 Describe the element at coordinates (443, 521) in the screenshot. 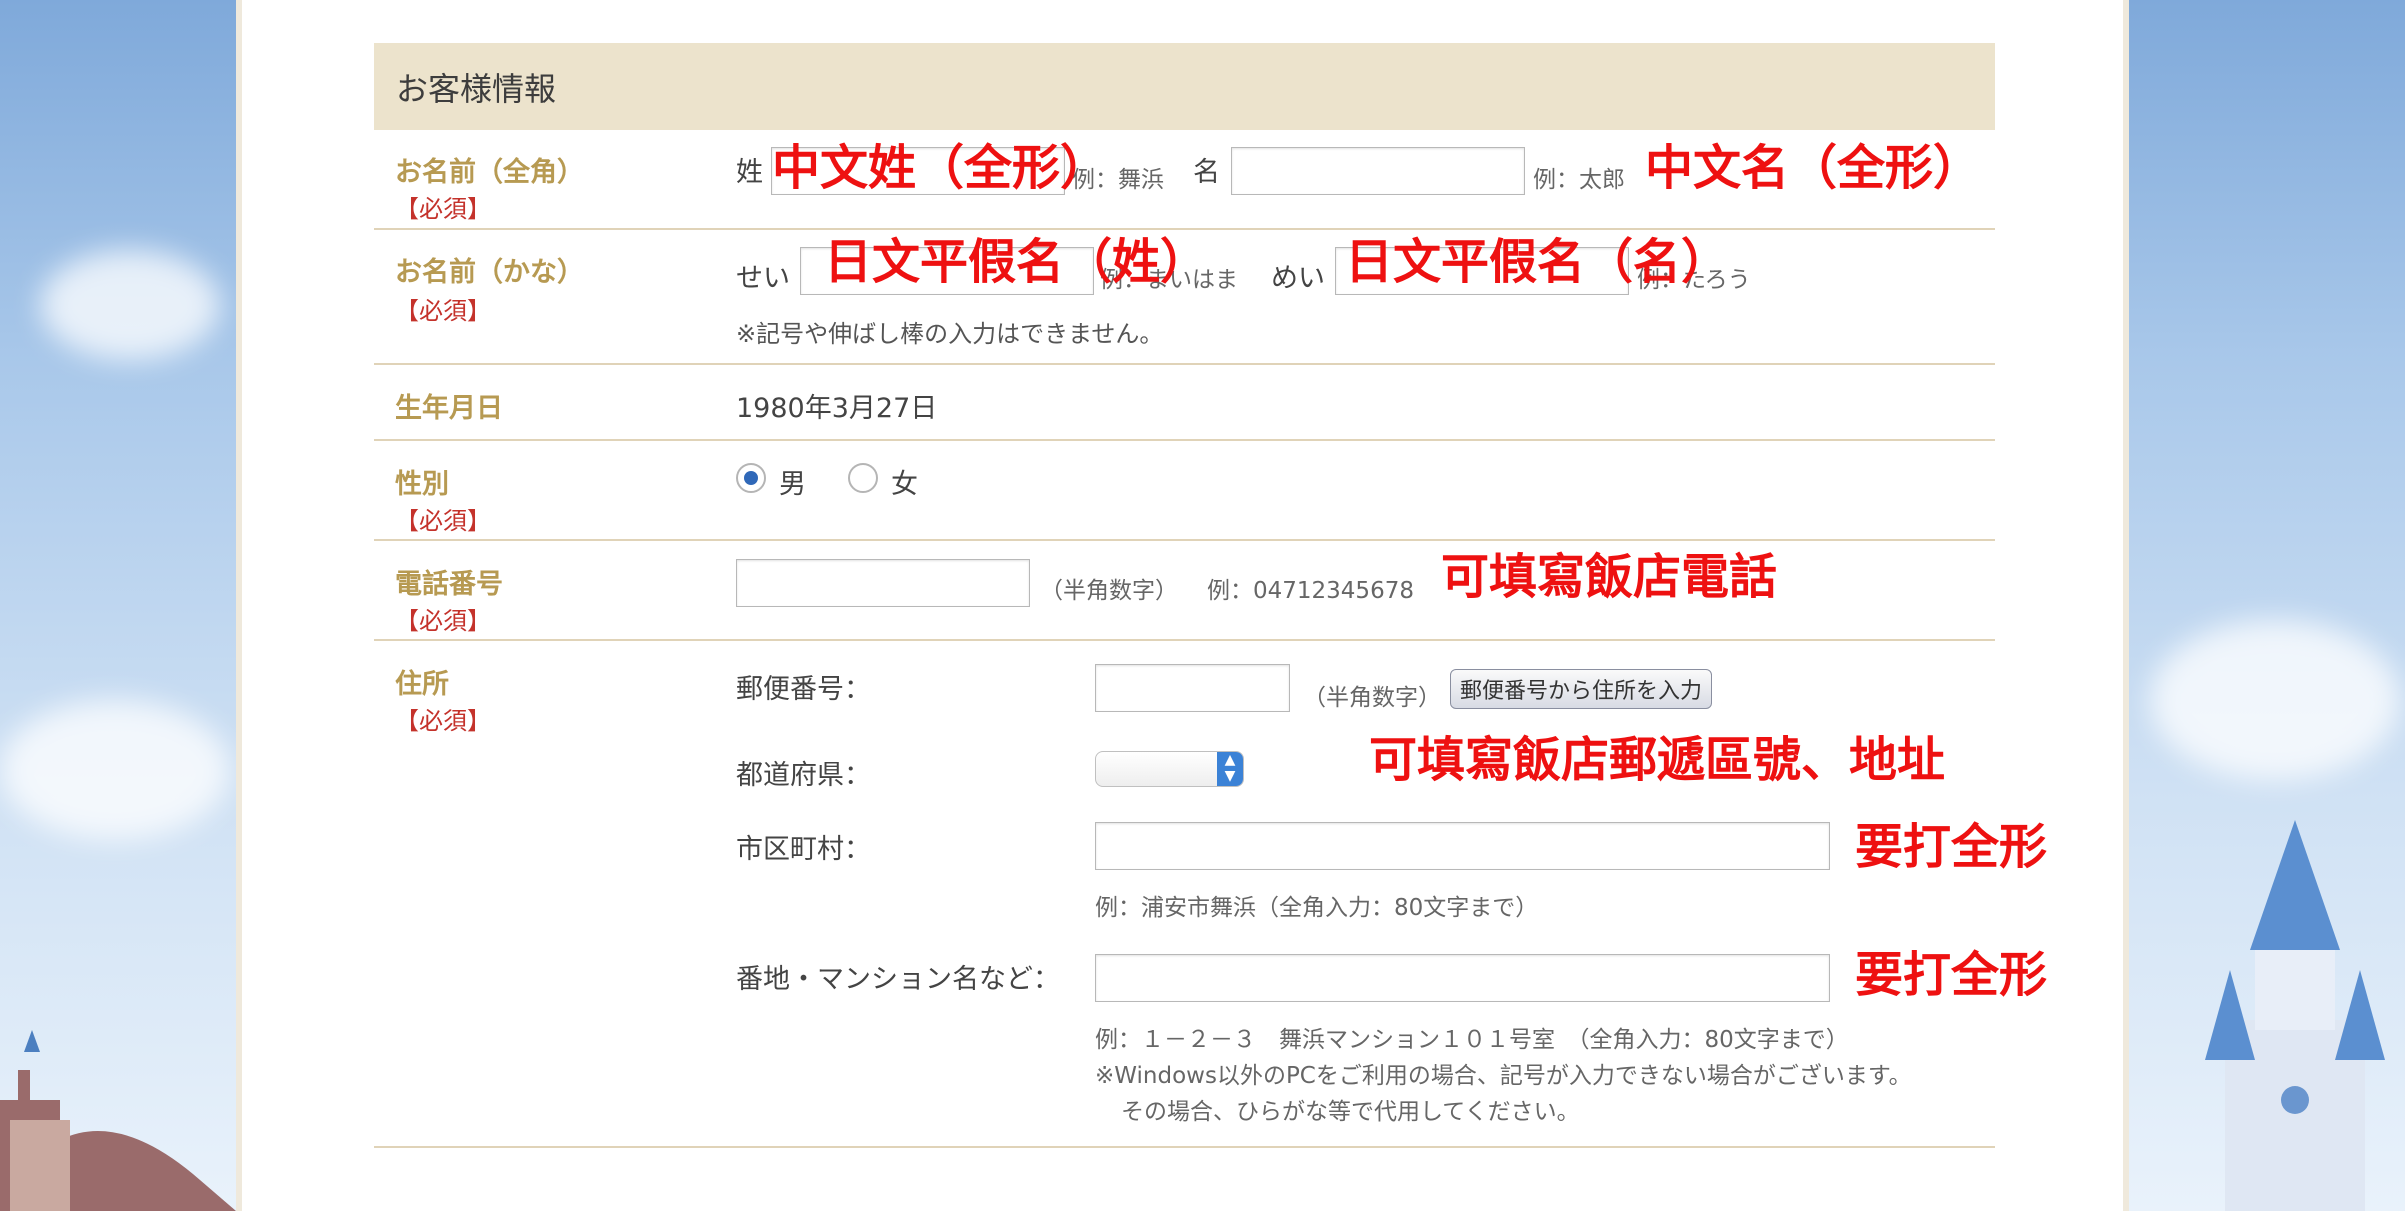

I see `gender-required-badge: 【必須】` at that location.